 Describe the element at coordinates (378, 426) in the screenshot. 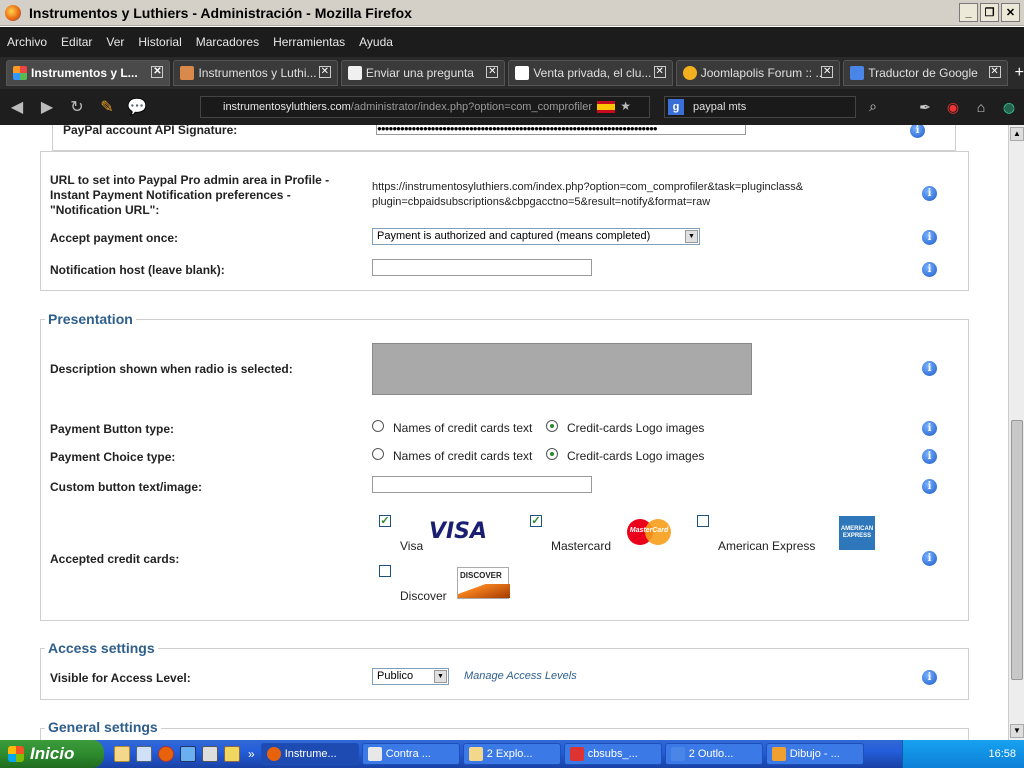

I see `button-type-names-radio` at that location.